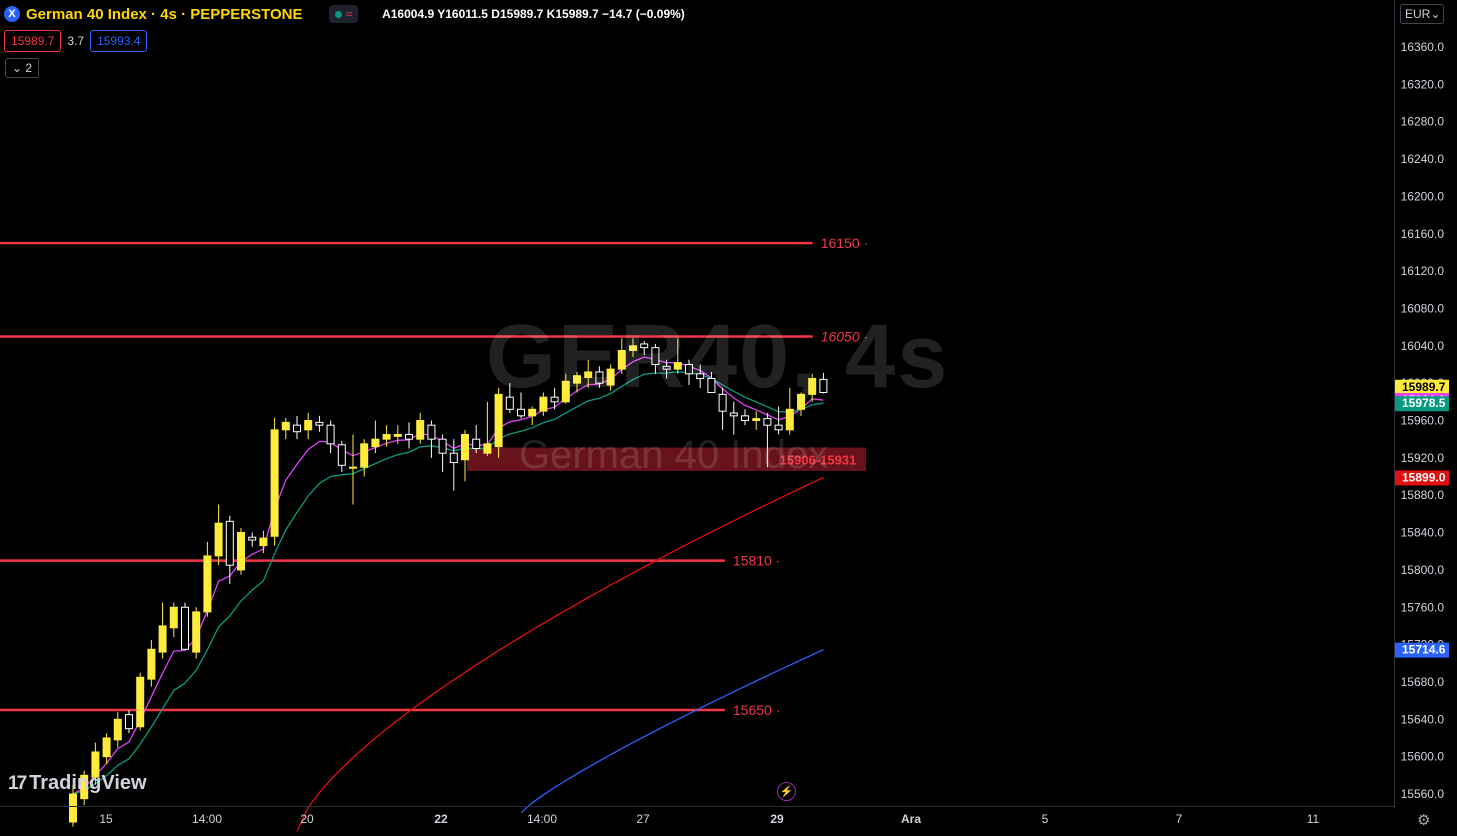 The height and width of the screenshot is (836, 1457). I want to click on buy-button: 15993.4, so click(119, 41).